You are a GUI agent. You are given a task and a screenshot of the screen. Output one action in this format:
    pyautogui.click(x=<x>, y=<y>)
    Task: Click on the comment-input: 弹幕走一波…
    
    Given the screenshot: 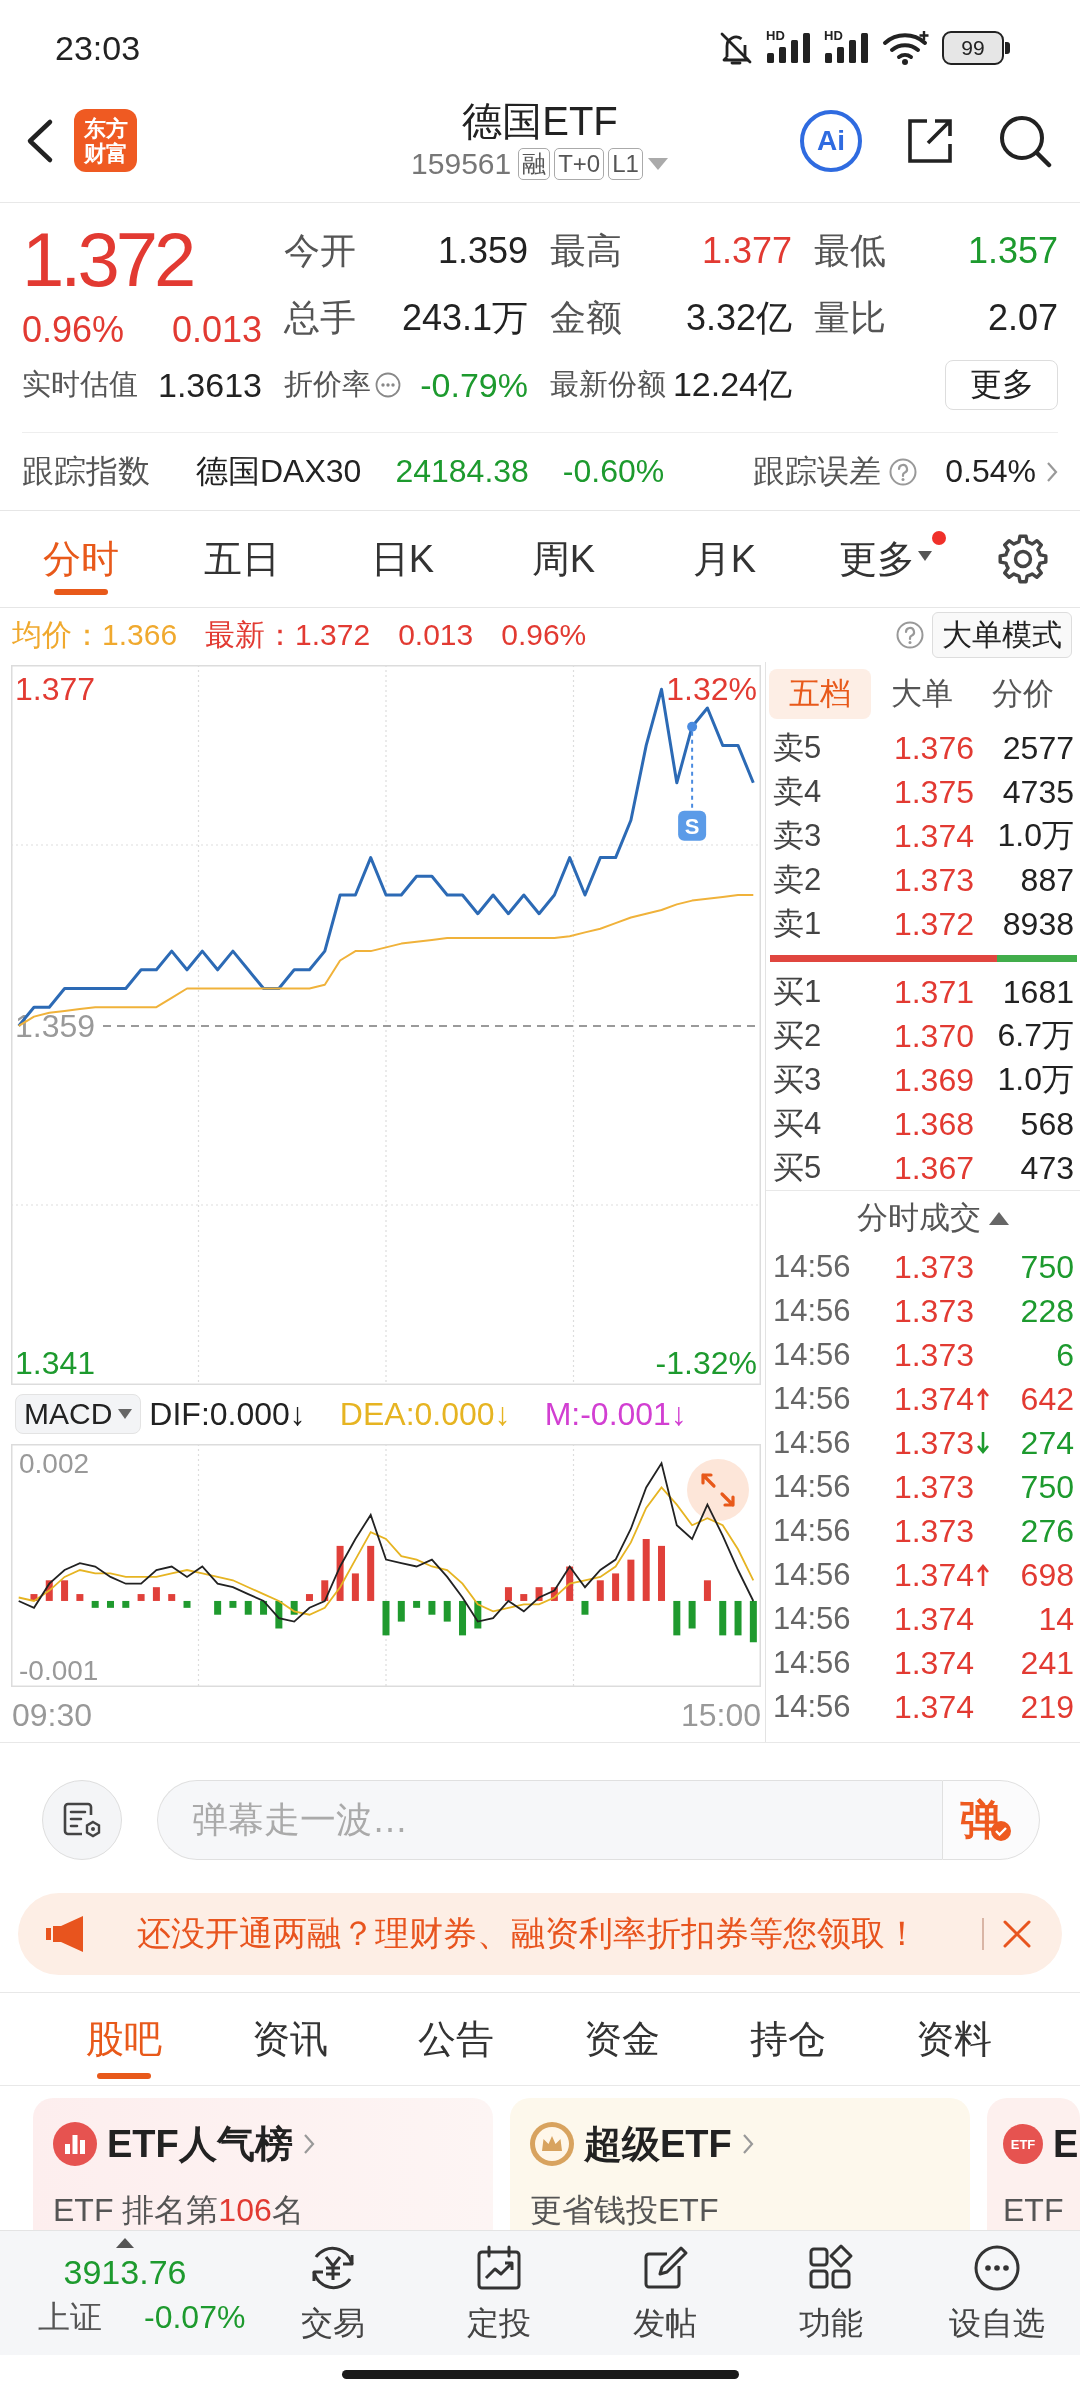 What is the action you would take?
    pyautogui.click(x=549, y=1819)
    